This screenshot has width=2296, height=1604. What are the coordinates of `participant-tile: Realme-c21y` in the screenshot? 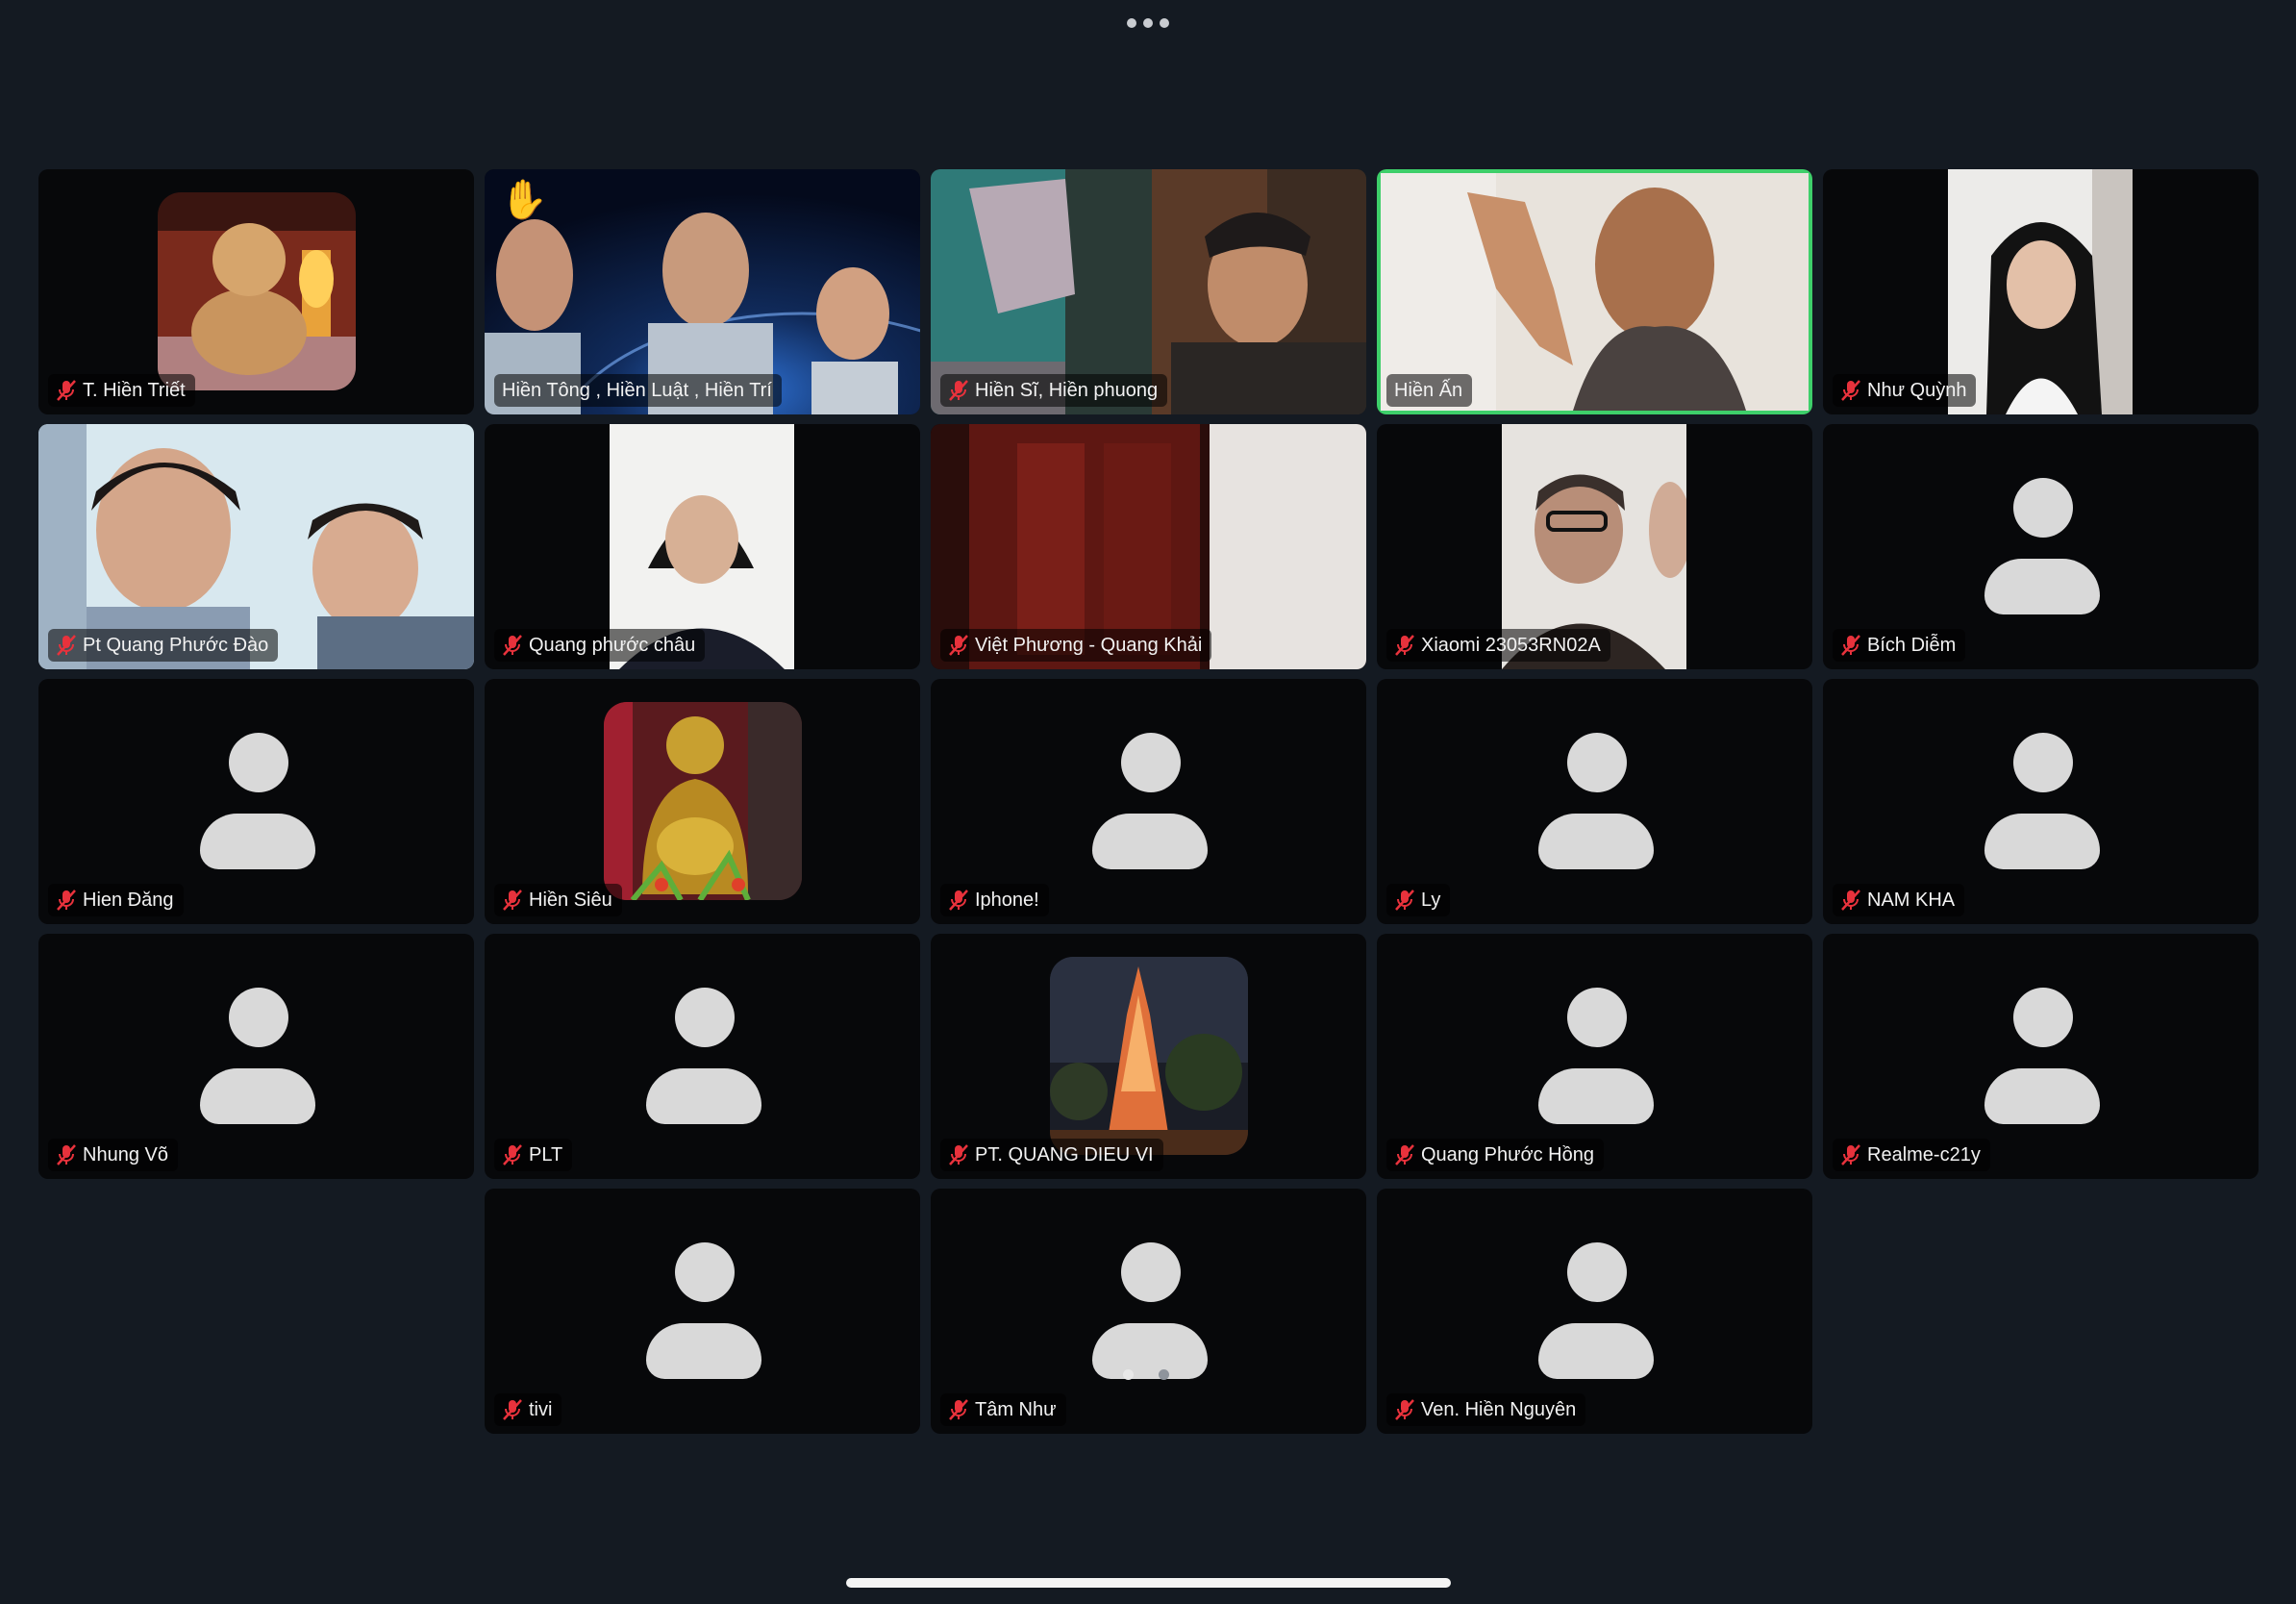 It's located at (2041, 1056).